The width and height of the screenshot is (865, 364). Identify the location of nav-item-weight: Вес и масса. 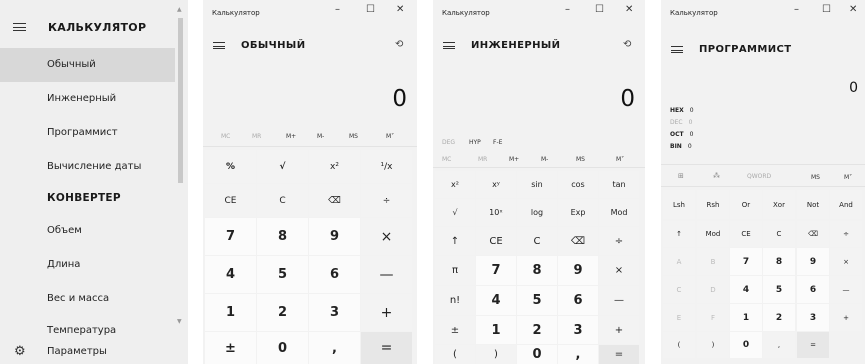
(87, 299).